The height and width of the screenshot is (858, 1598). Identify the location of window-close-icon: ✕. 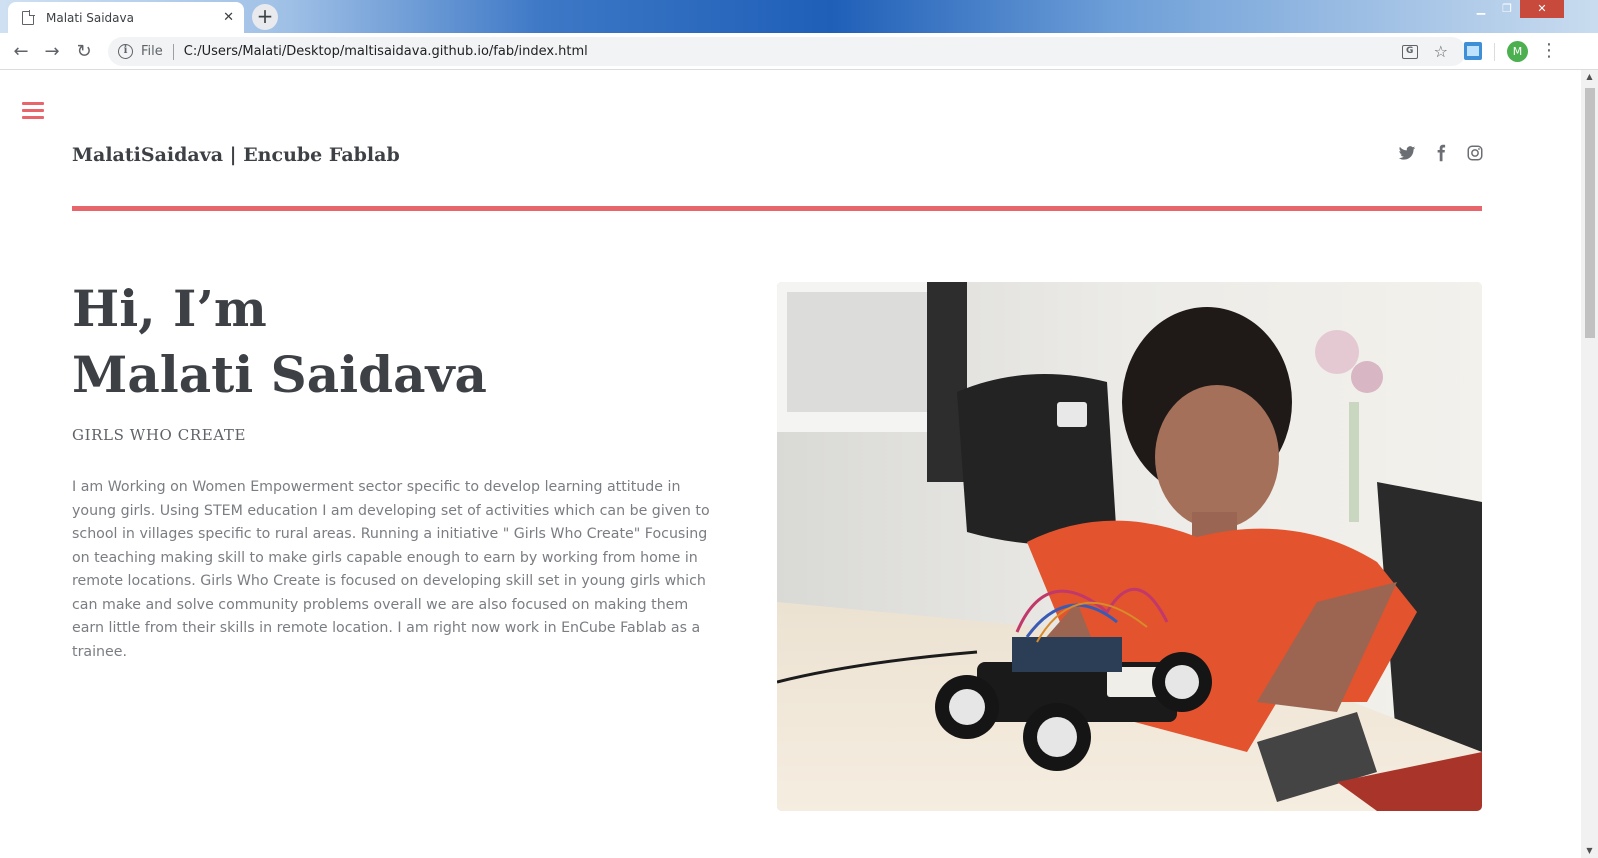
(1542, 9).